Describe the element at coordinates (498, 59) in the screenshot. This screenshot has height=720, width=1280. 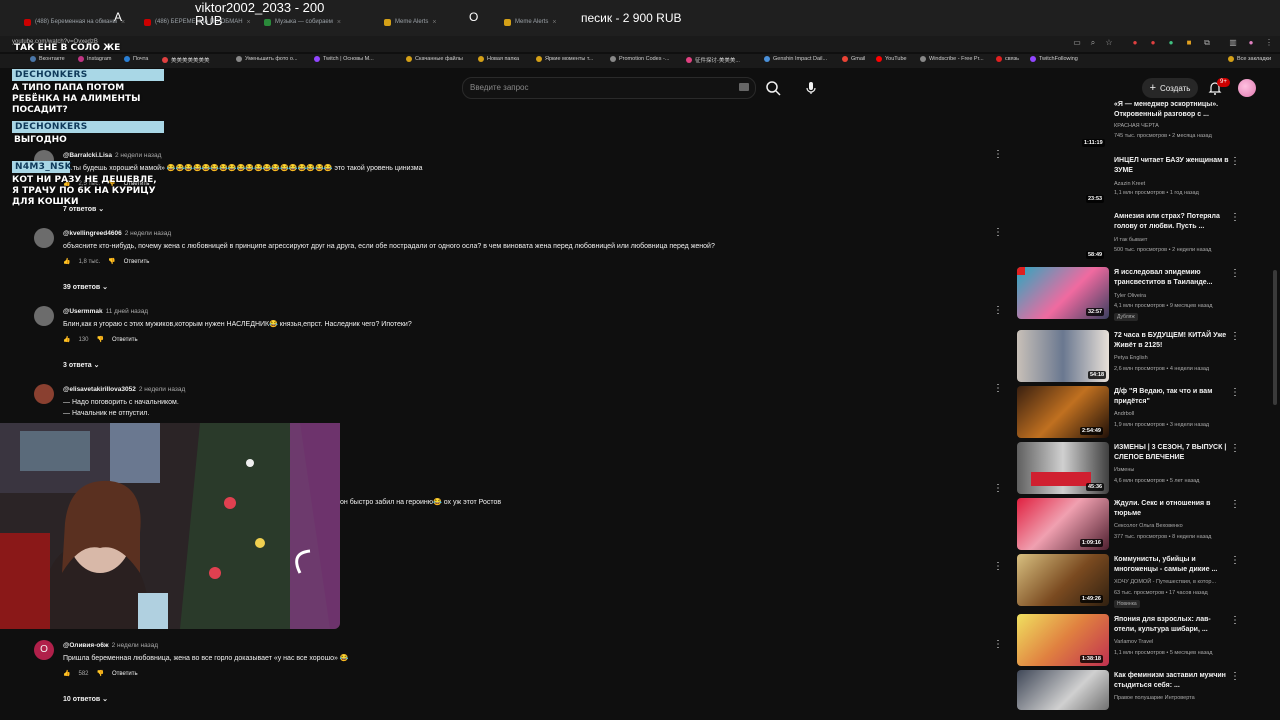
I see `bookmark-item: Новая папка` at that location.